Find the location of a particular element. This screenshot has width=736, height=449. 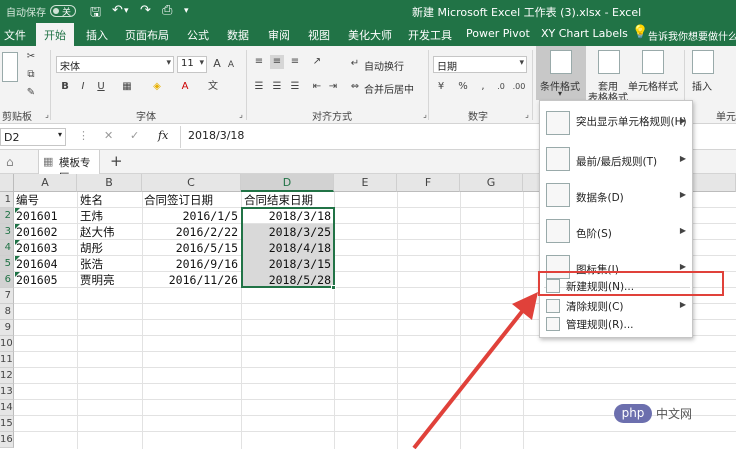

cell-c5: 2016/9/16 is located at coordinates (191, 264).